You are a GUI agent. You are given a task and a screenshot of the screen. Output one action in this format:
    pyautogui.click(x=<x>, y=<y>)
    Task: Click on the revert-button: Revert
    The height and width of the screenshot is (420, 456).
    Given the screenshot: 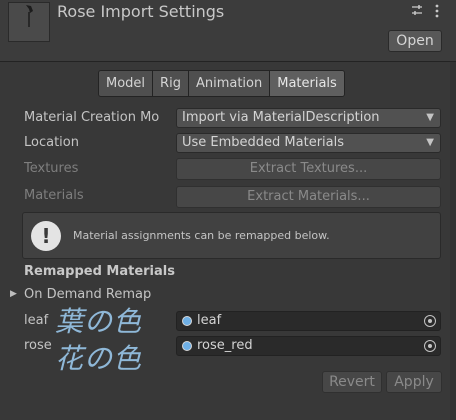 What is the action you would take?
    pyautogui.click(x=352, y=382)
    